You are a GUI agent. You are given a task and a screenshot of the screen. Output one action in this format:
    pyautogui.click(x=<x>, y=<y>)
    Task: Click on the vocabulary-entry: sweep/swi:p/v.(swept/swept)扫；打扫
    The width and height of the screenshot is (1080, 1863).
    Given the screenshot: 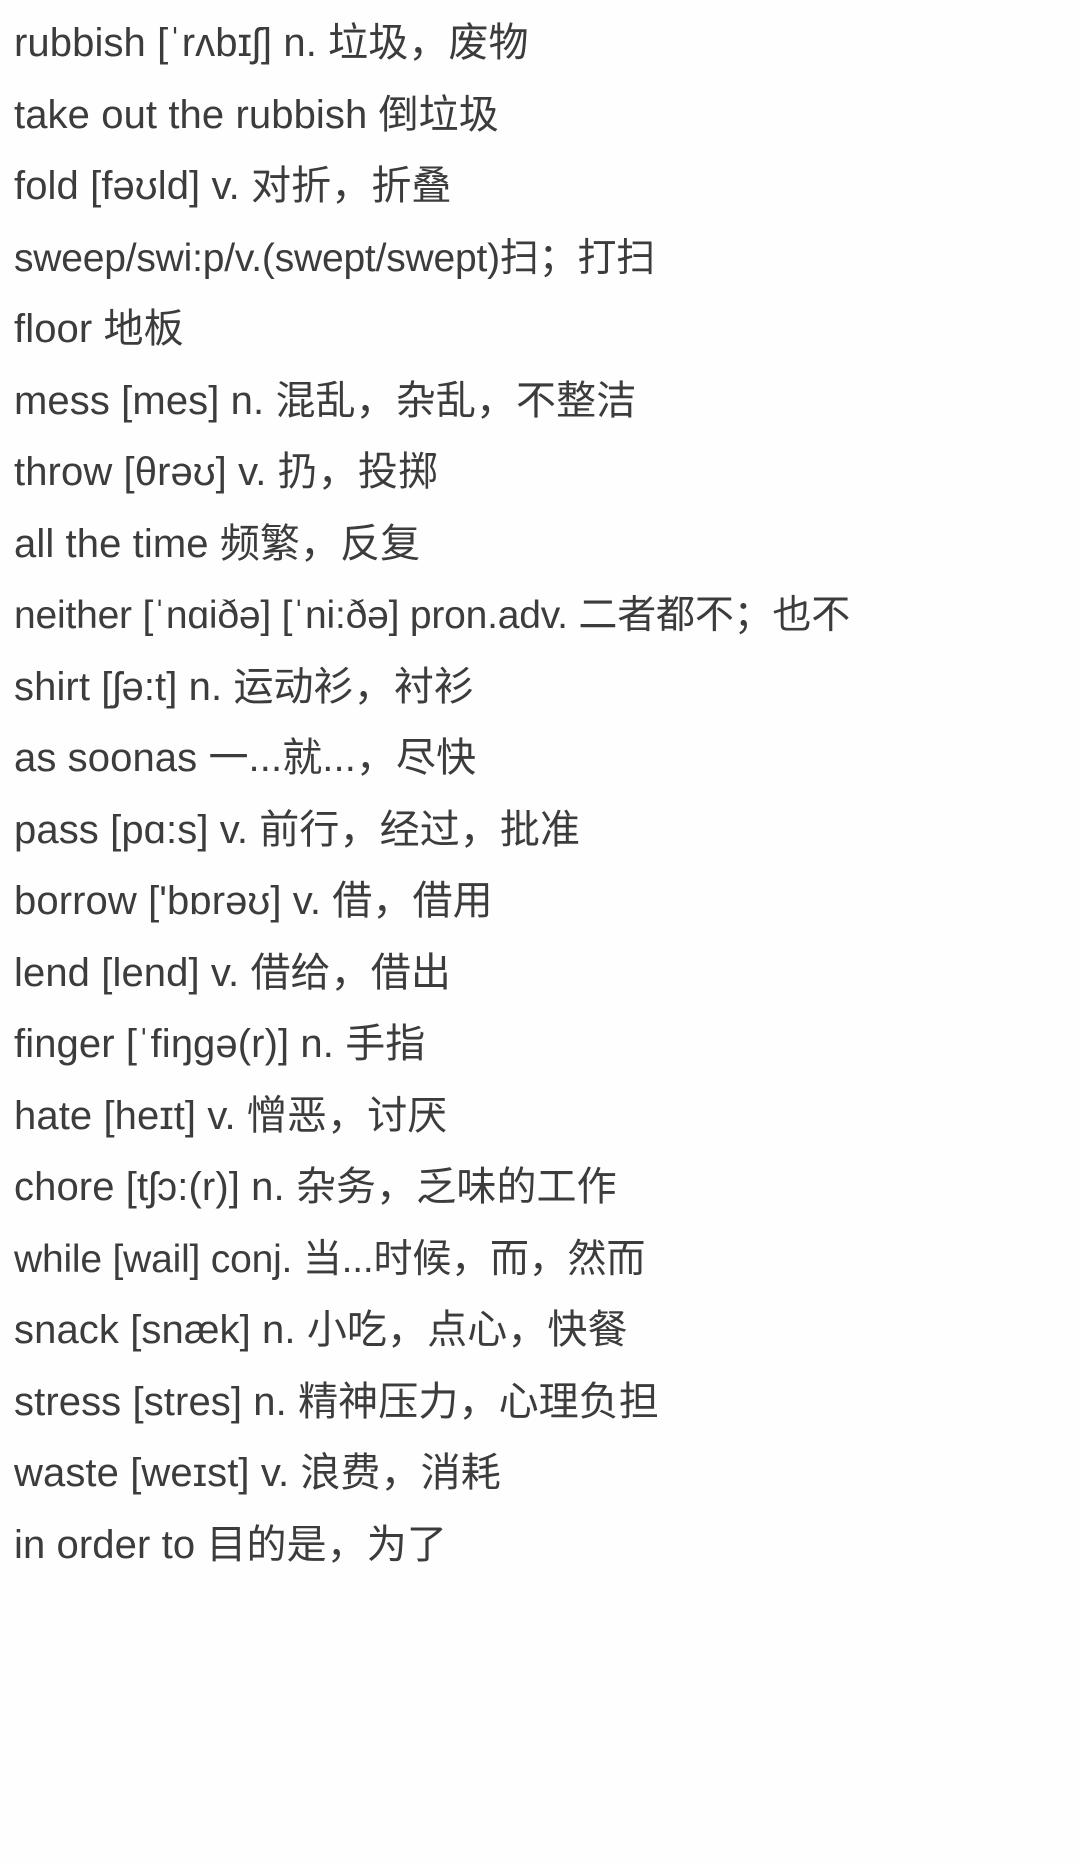 What is the action you would take?
    pyautogui.click(x=335, y=258)
    